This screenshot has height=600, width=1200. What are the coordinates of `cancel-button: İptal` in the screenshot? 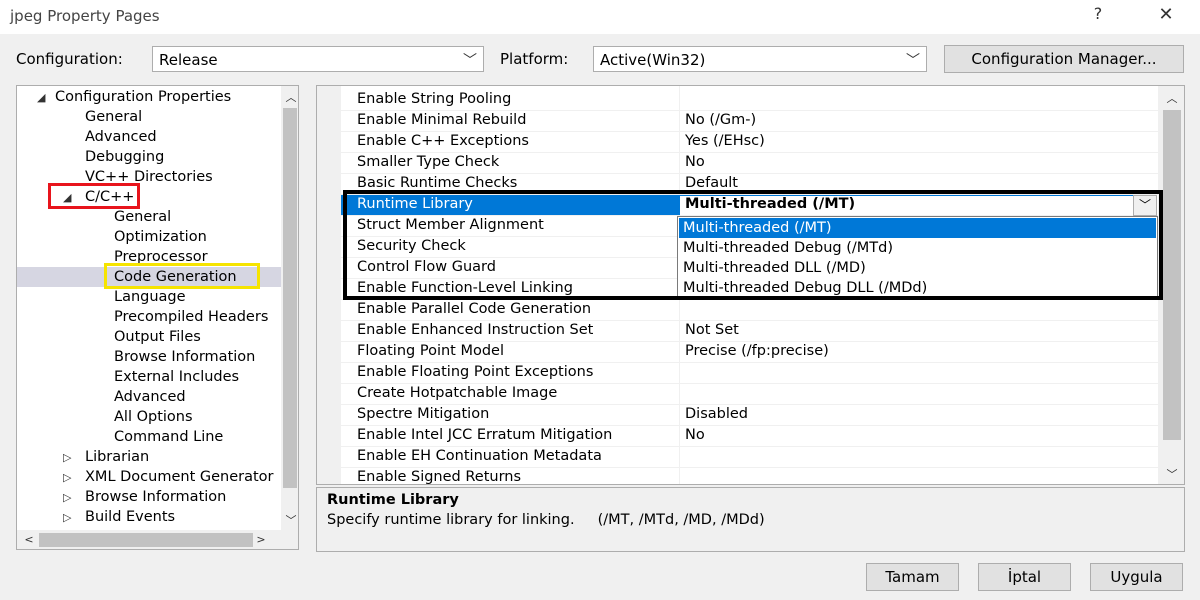 It's located at (1024, 577).